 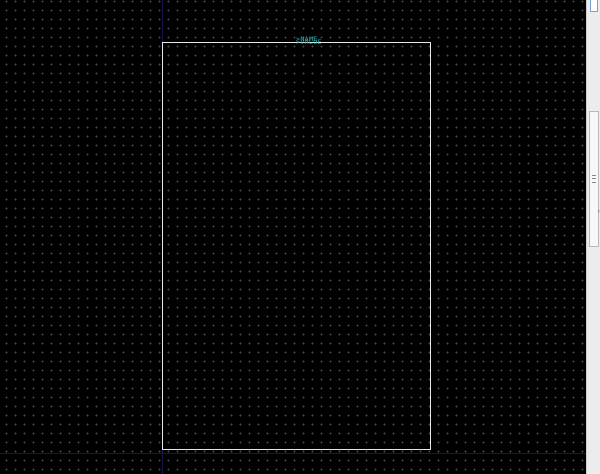 I want to click on vertical-scrollbar: ‹, so click(x=593, y=237).